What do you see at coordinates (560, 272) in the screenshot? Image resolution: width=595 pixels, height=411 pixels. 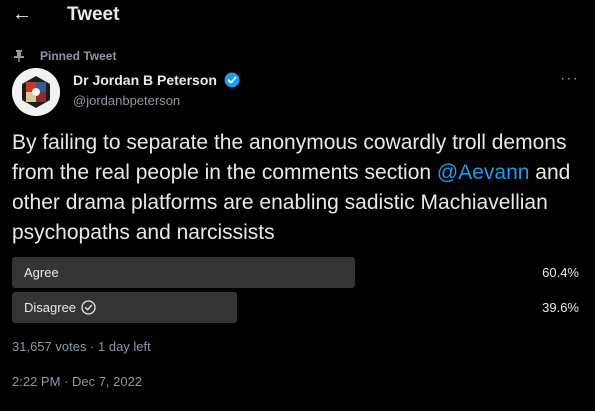 I see `poll-option-percent: 60.4%` at bounding box center [560, 272].